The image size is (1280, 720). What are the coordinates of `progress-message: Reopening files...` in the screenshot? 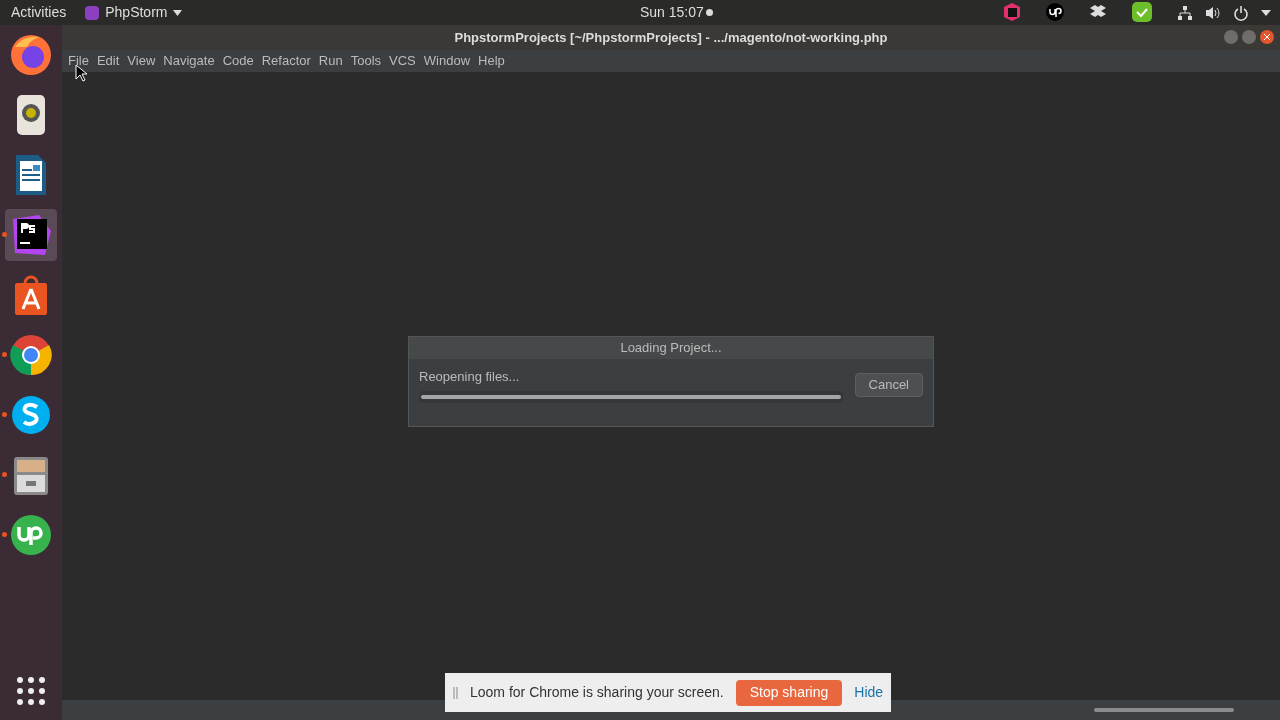 It's located at (470, 377).